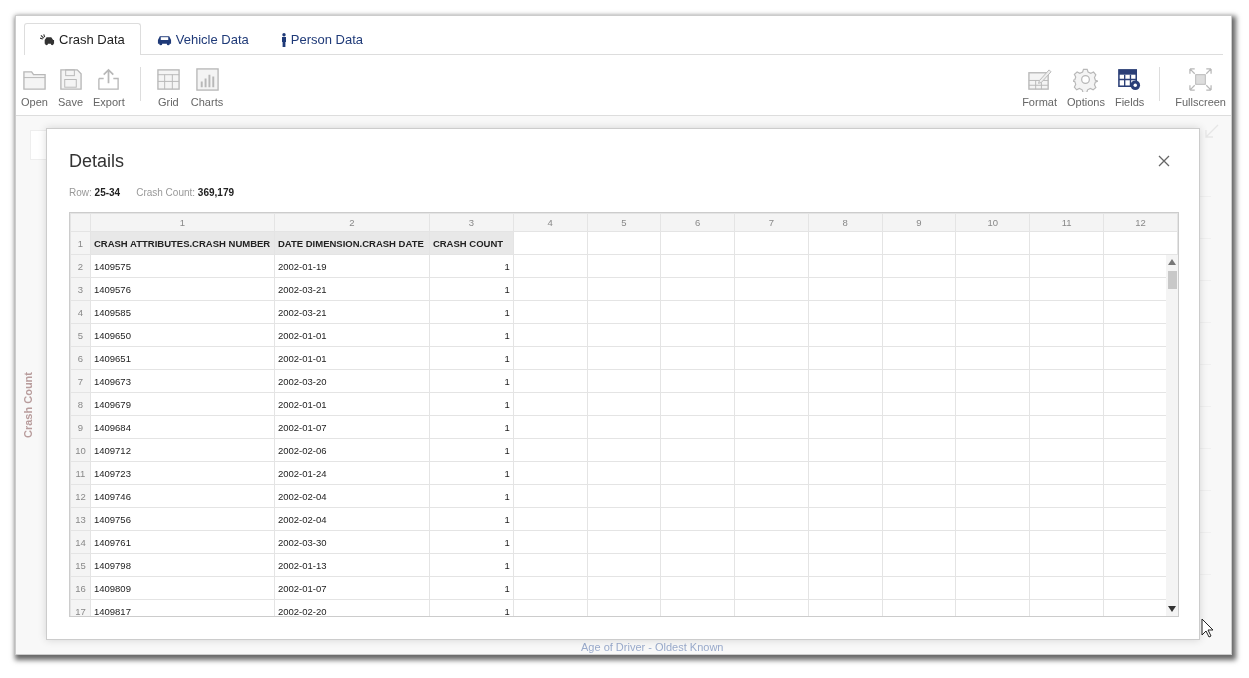 This screenshot has width=1249, height=678. I want to click on column-header: 10, so click(992, 222).